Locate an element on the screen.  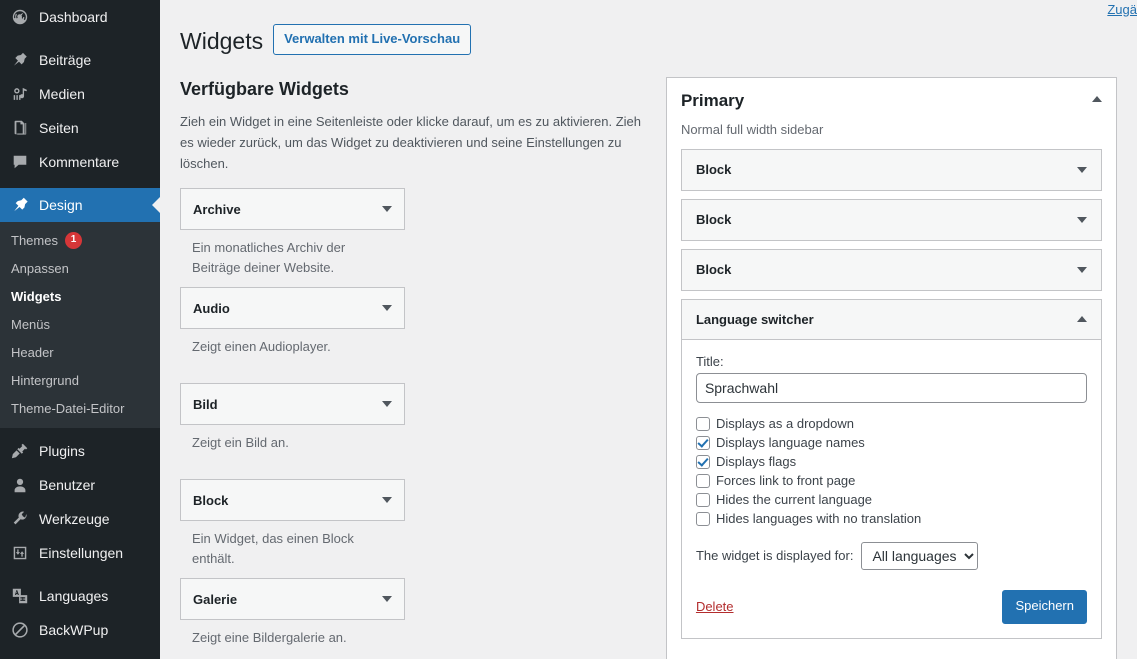
sidebar-item-medien: Medien is located at coordinates (80, 94).